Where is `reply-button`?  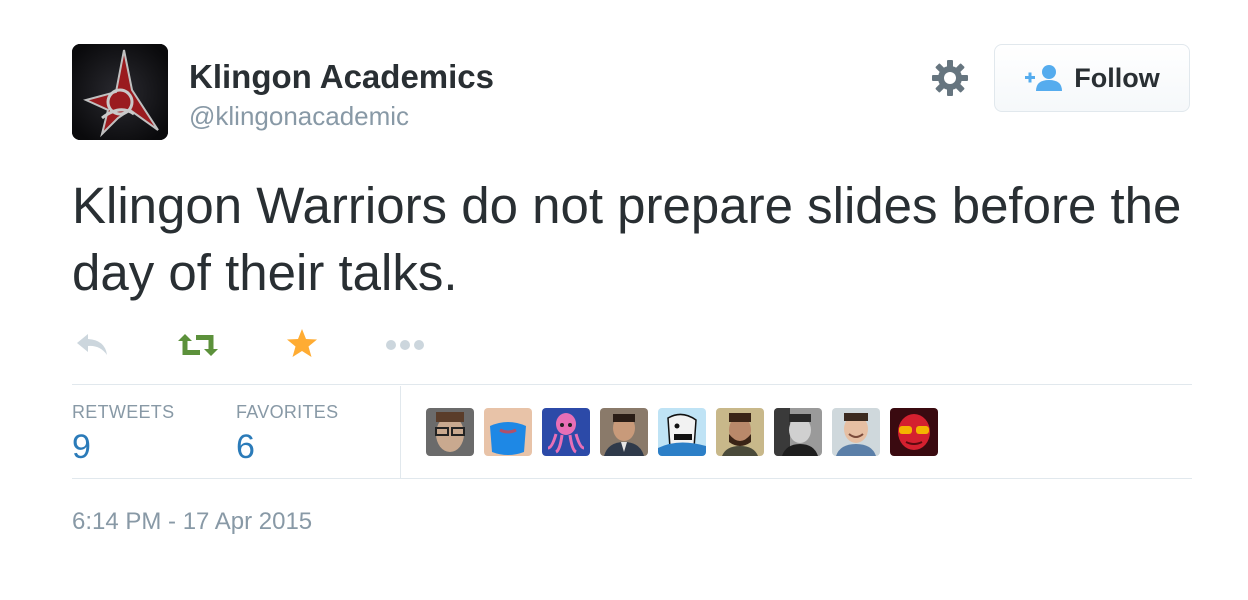 reply-button is located at coordinates (92, 344).